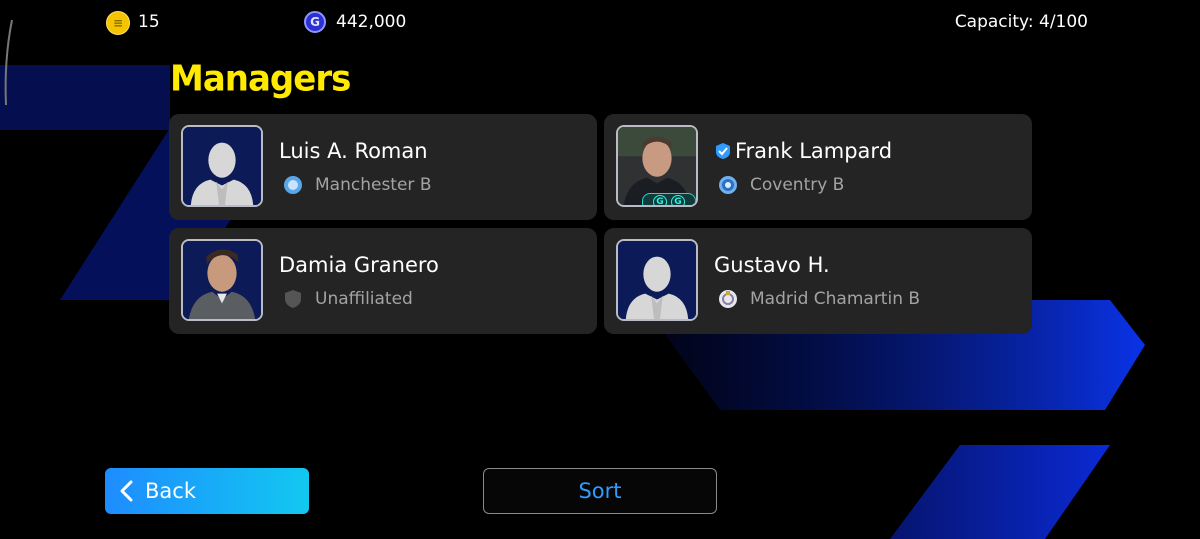  I want to click on ecoin-icon: ≡, so click(118, 23).